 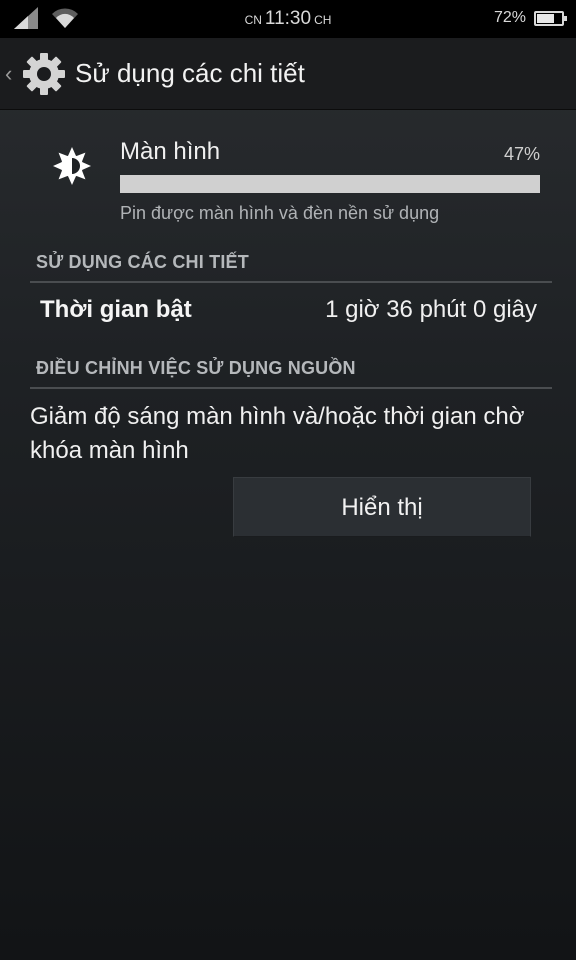 I want to click on battery-icon, so click(x=550, y=18).